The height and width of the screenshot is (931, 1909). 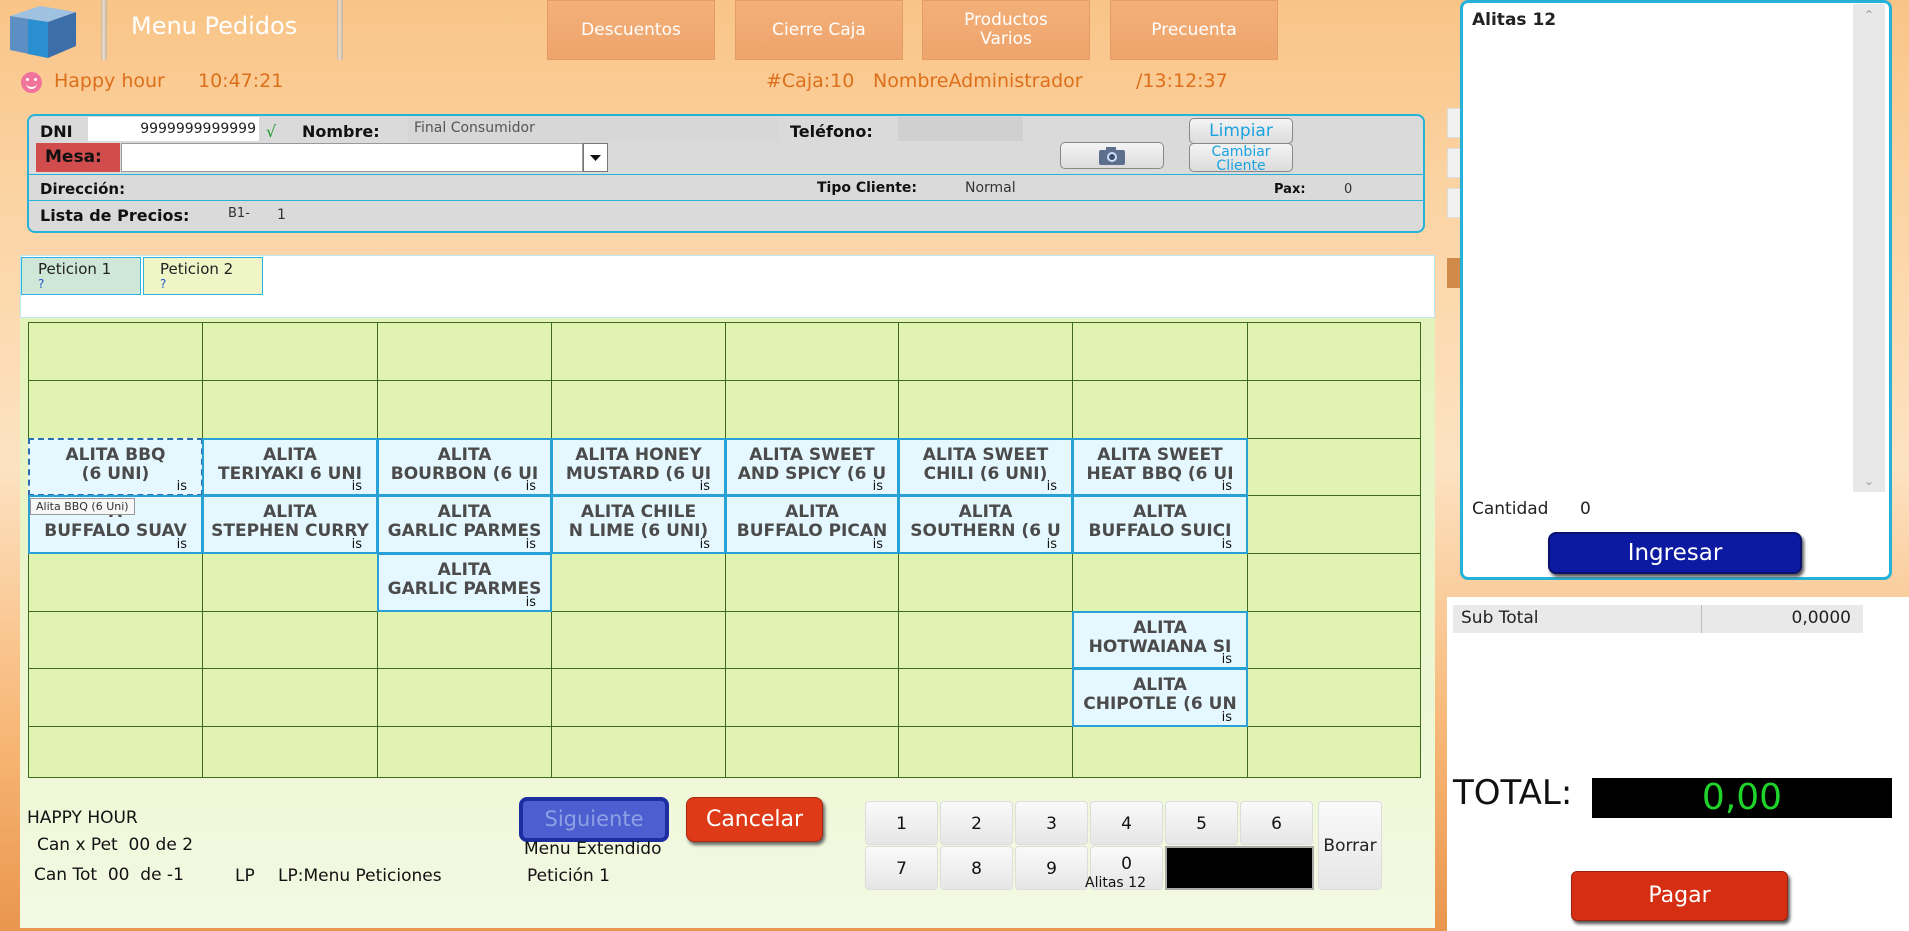 I want to click on product-button: ALITA BUFFALO SUICI is, so click(x=1160, y=524).